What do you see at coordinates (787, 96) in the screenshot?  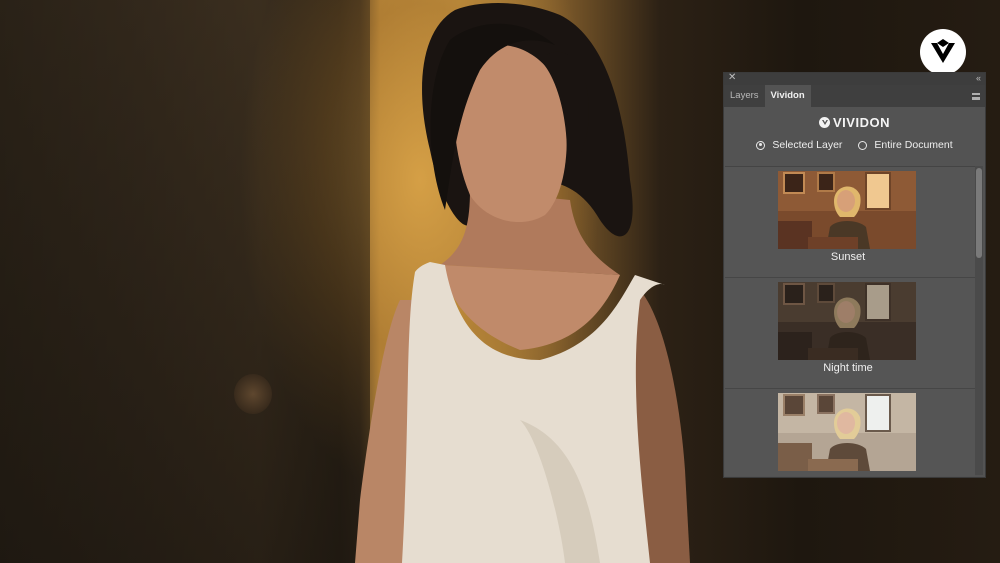 I see `tab-vividon: Vividon` at bounding box center [787, 96].